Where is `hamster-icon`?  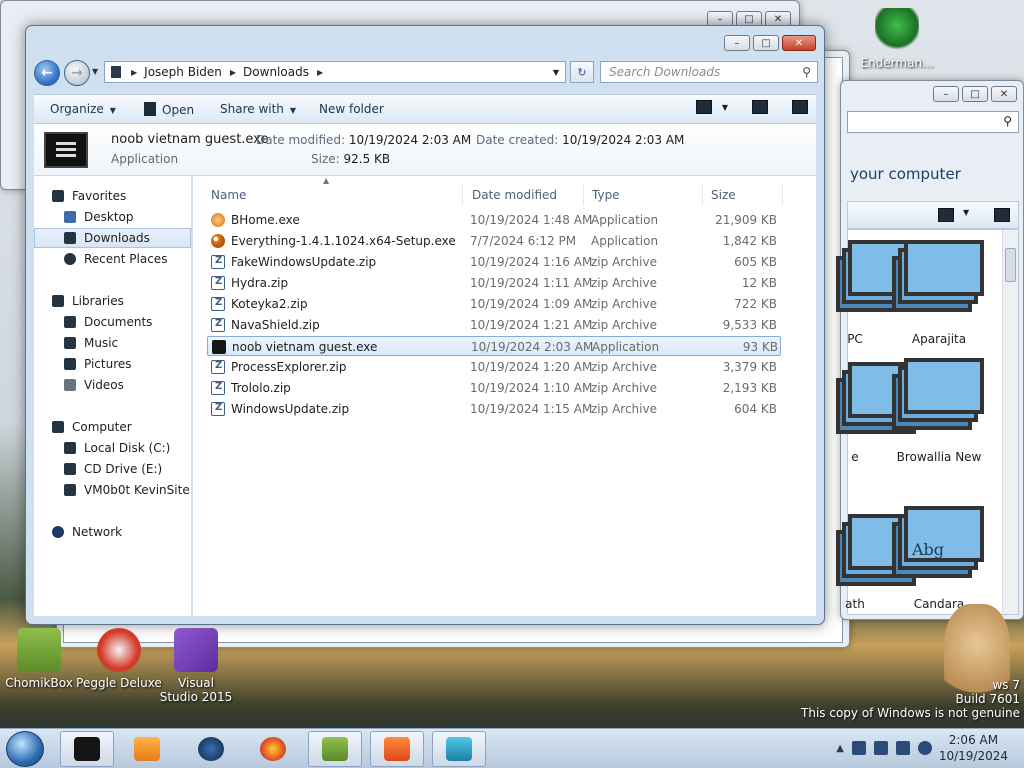 hamster-icon is located at coordinates (335, 749).